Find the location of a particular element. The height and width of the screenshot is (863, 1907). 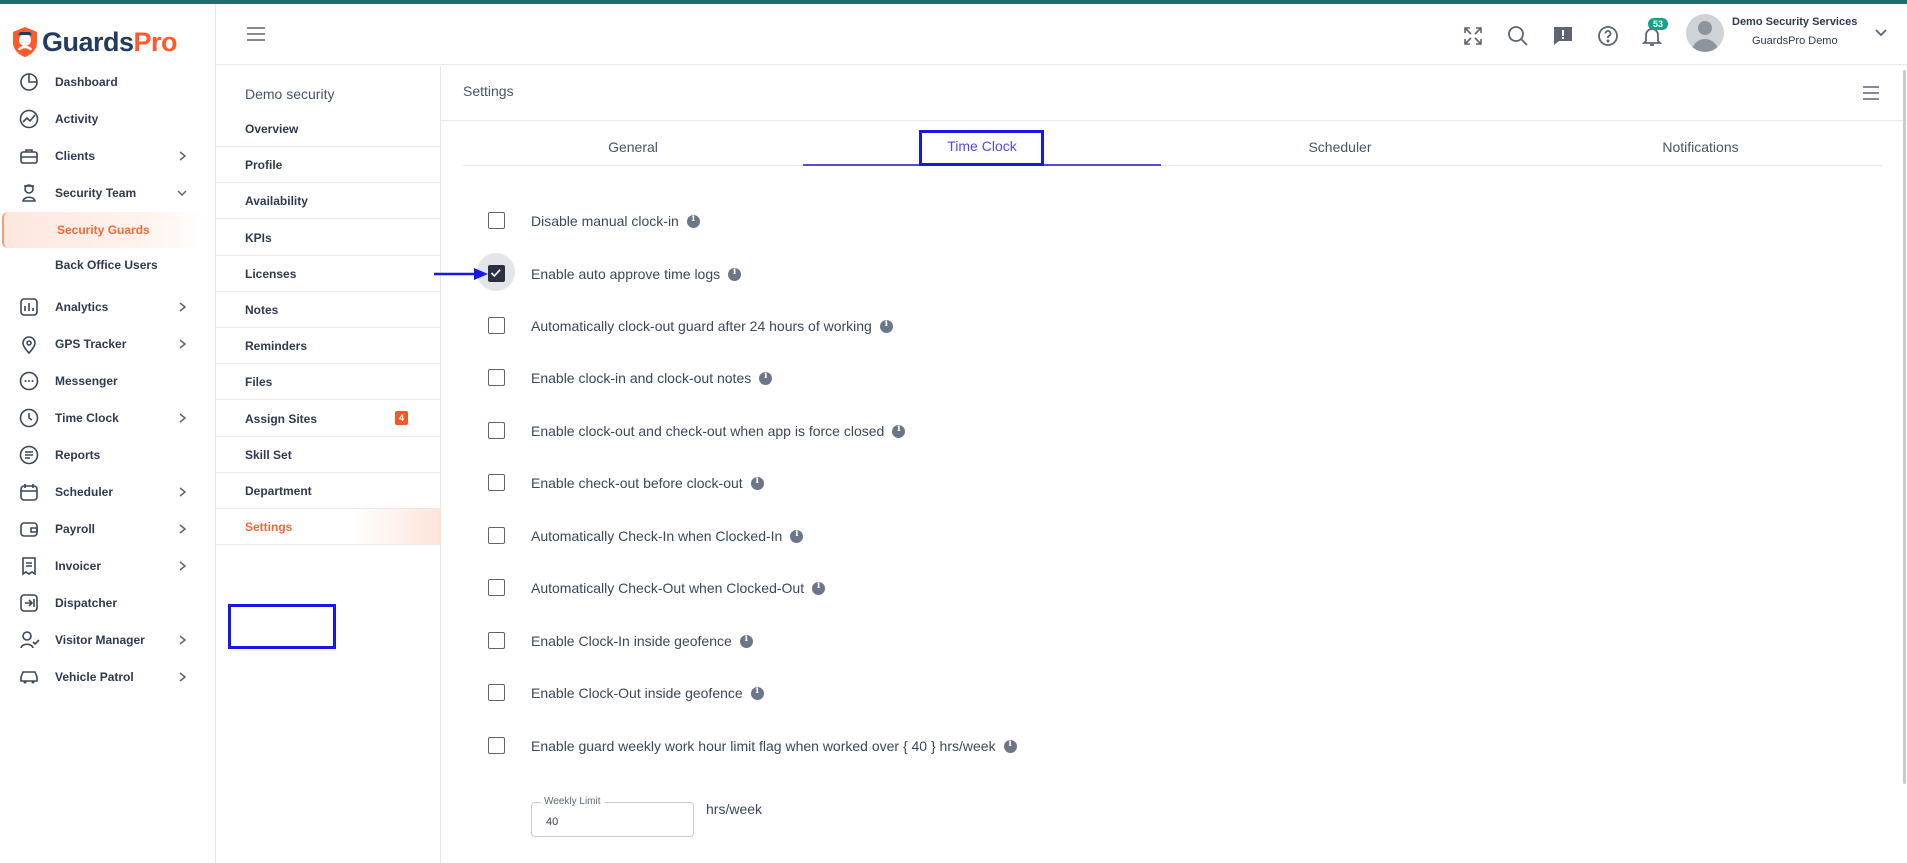

subnav-item-notes: Notes is located at coordinates (328, 310).